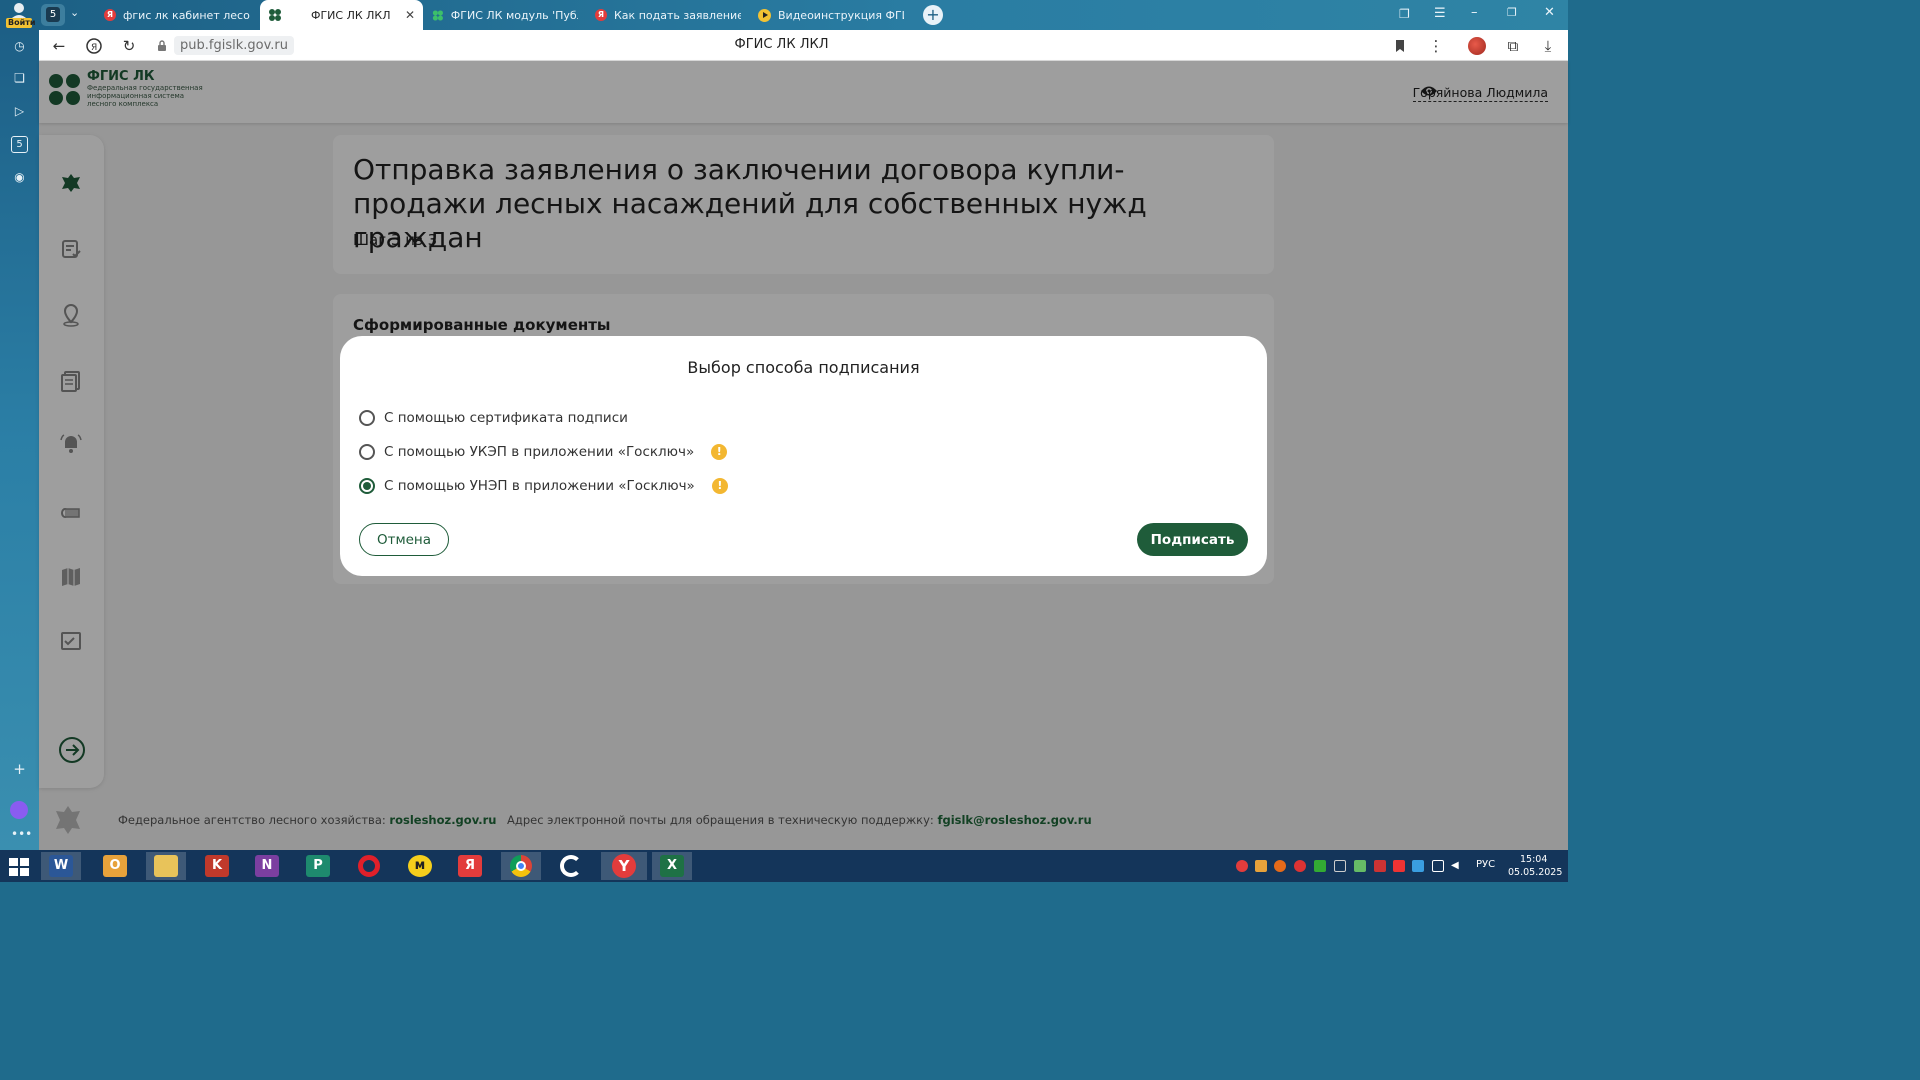 This screenshot has width=1920, height=1080. What do you see at coordinates (74, 12) in the screenshot?
I see `chevron-down-icon: ⌄` at bounding box center [74, 12].